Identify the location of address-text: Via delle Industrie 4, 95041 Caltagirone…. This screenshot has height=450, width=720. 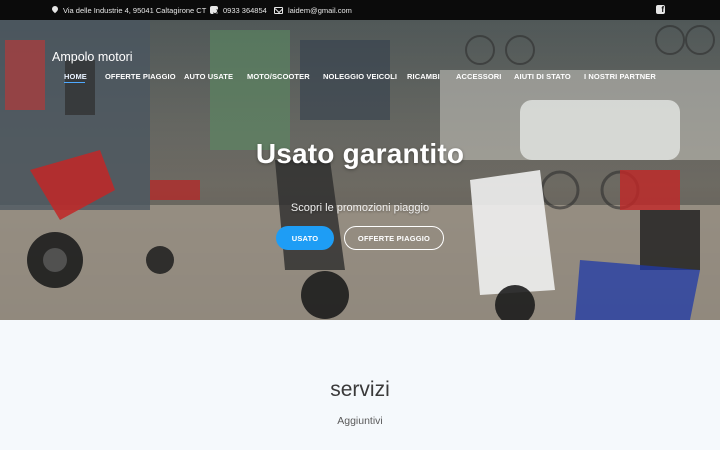
(135, 10).